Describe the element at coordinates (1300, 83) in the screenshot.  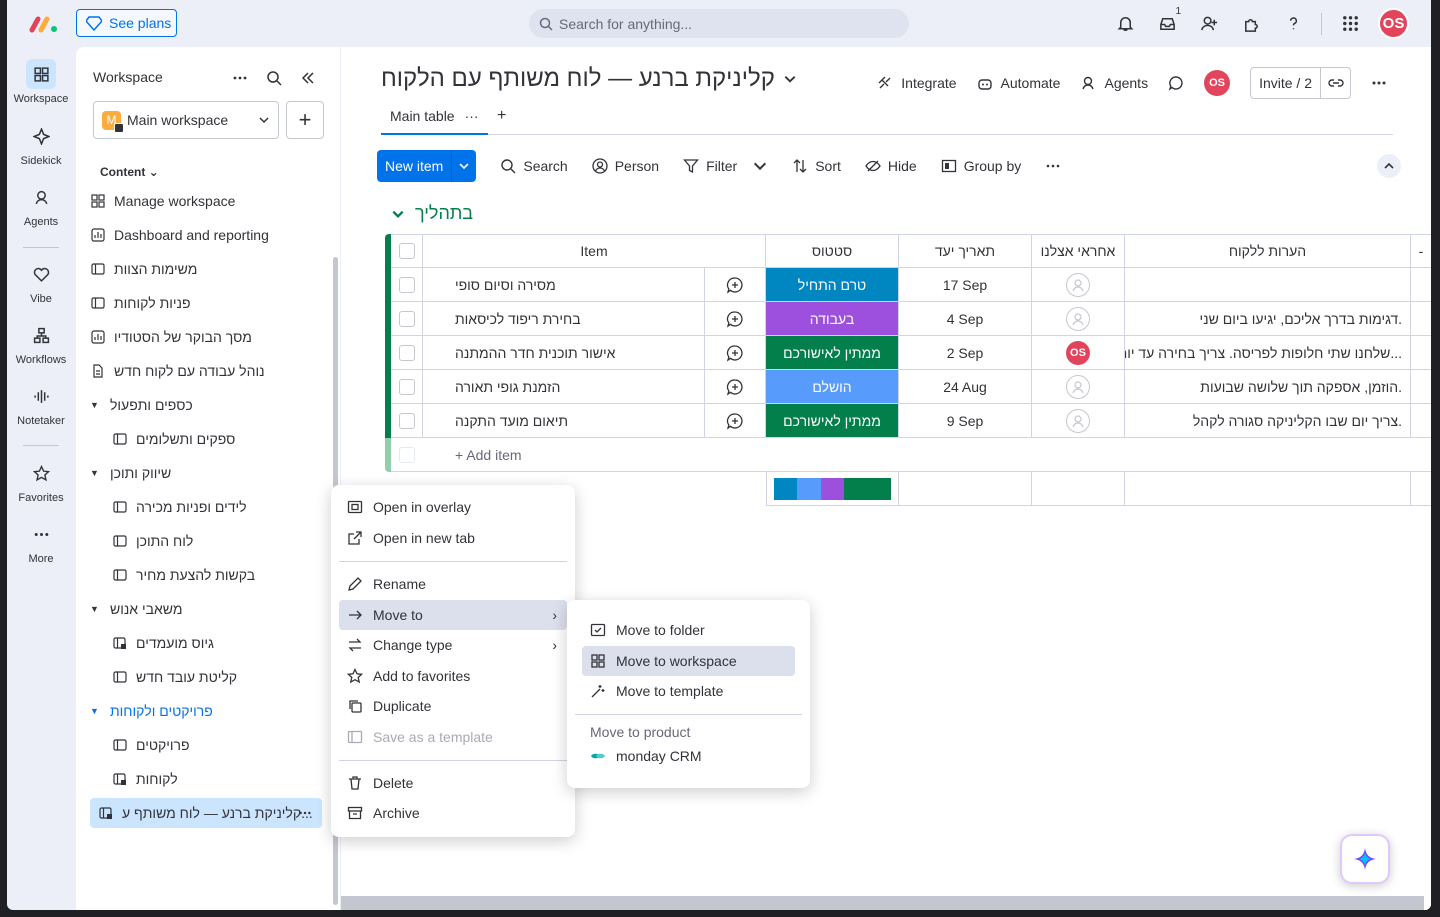
I see `invite-button: Invite / 2` at that location.